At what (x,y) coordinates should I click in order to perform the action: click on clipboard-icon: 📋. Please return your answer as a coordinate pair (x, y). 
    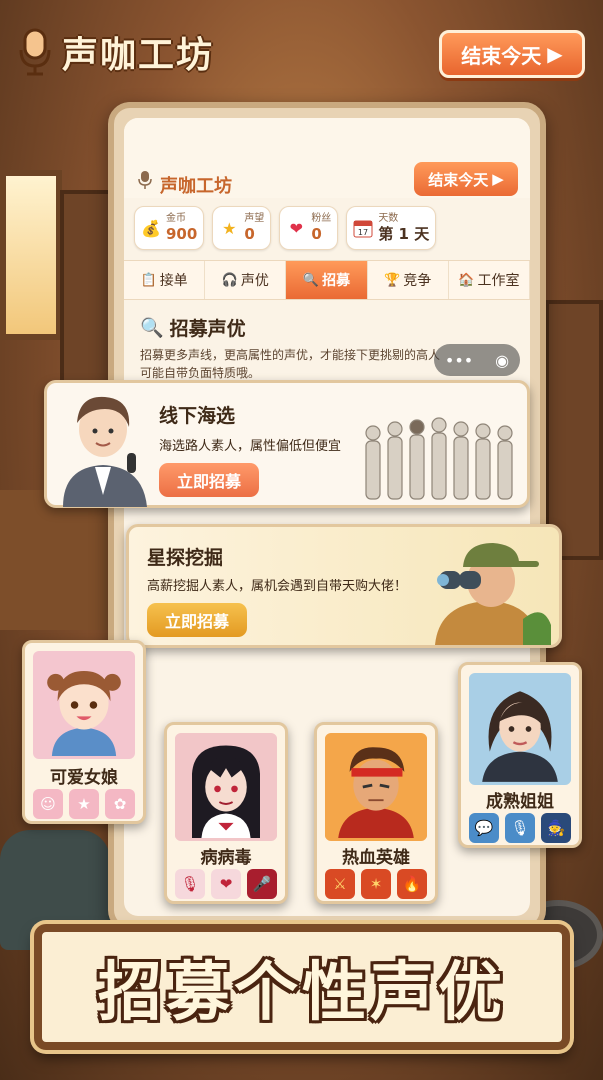
    Looking at the image, I should click on (148, 280).